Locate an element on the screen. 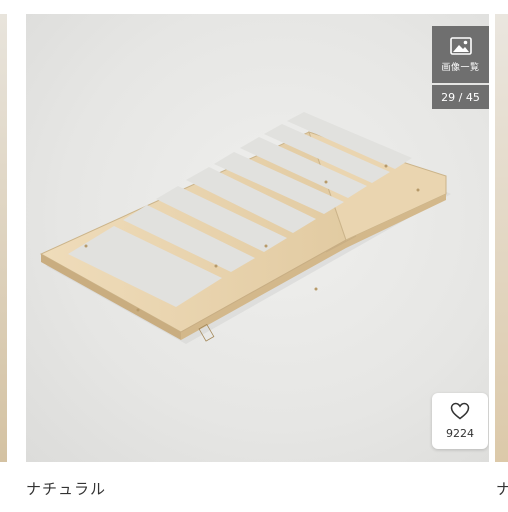 This screenshot has height=512, width=508. gallery-button: 画像一覧 is located at coordinates (460, 54).